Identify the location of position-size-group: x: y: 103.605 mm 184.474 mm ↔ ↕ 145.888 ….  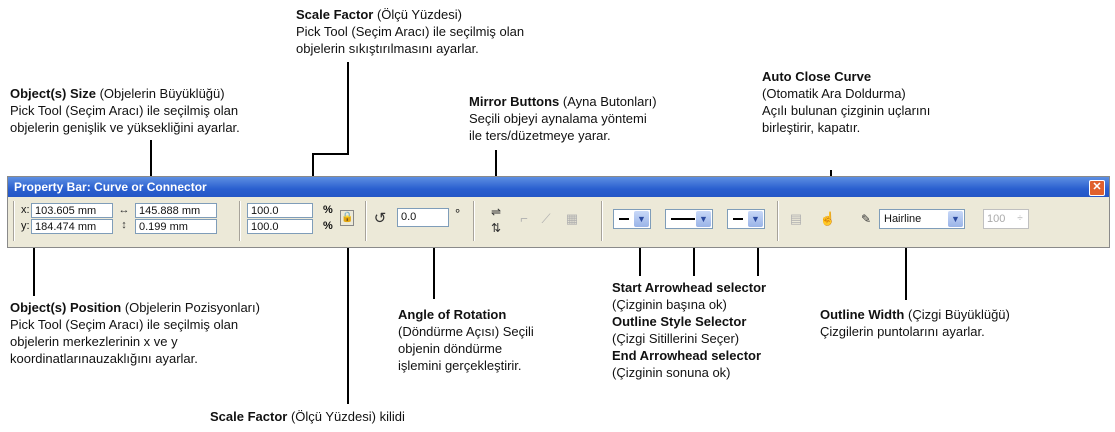
(124, 221).